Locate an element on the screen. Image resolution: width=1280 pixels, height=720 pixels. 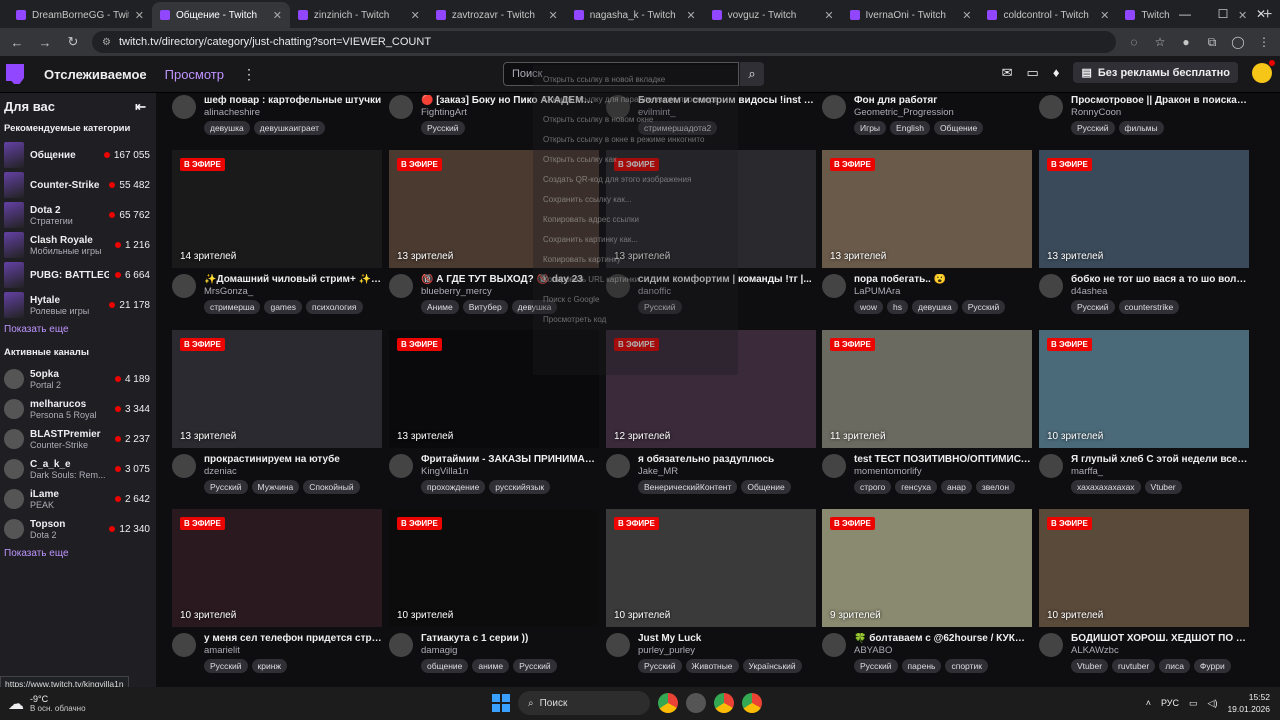
language-indicator: РУС is located at coordinates (1170, 703).